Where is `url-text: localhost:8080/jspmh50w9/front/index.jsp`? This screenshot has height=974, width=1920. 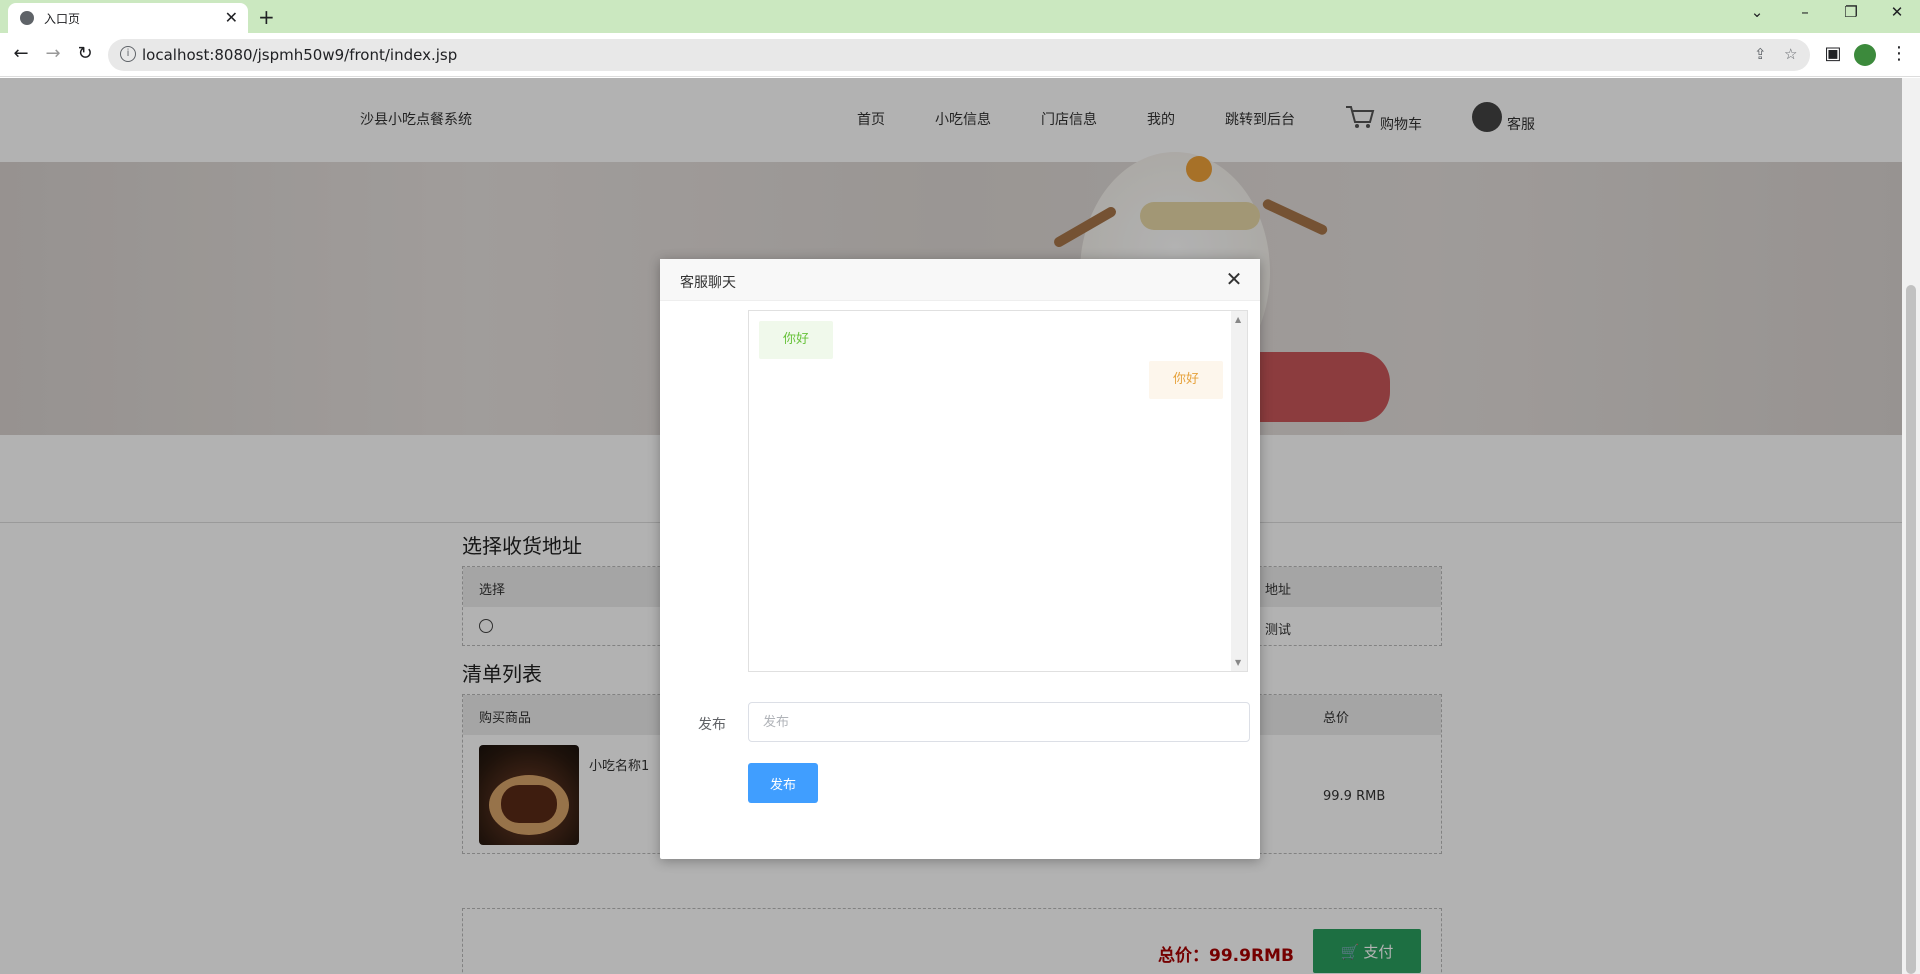 url-text: localhost:8080/jspmh50w9/front/index.jsp is located at coordinates (300, 55).